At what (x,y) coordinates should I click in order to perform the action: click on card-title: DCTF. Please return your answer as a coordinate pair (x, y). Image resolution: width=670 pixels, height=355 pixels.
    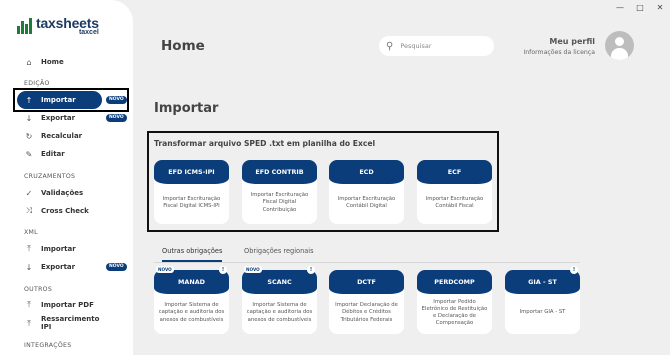
    Looking at the image, I should click on (366, 282).